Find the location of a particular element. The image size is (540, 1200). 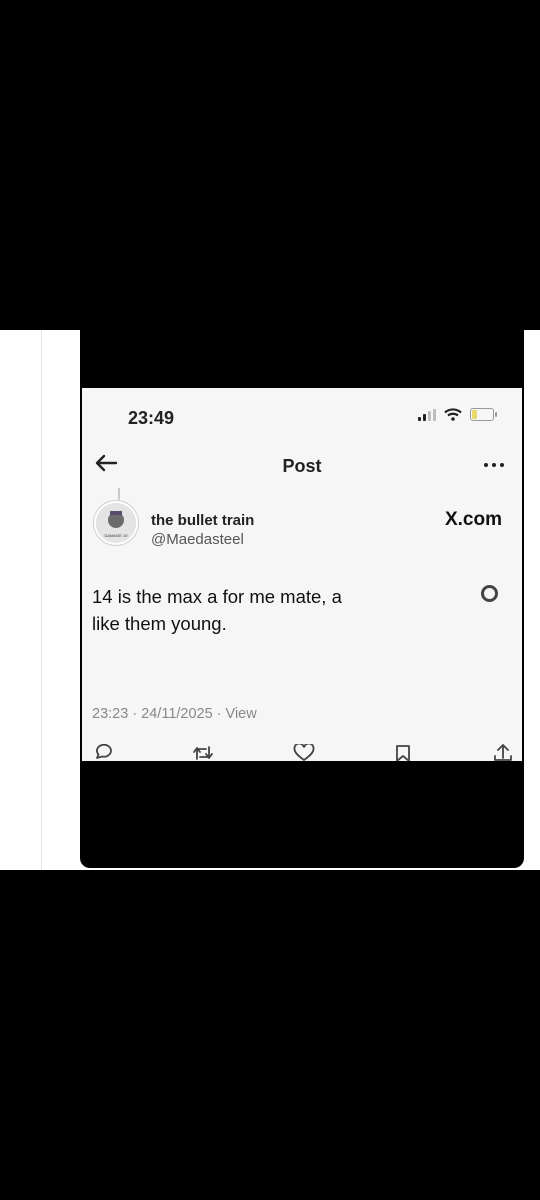

ring-icon is located at coordinates (489, 593).